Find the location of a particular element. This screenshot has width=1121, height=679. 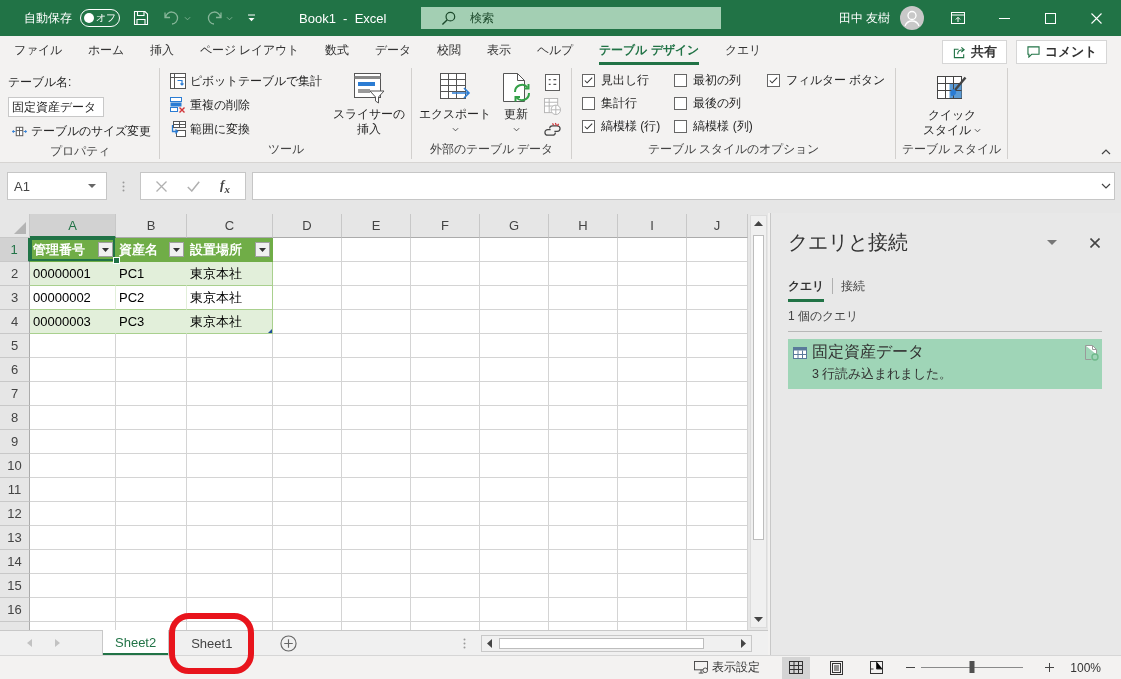

ribbon-tab: 数式 is located at coordinates (337, 50).